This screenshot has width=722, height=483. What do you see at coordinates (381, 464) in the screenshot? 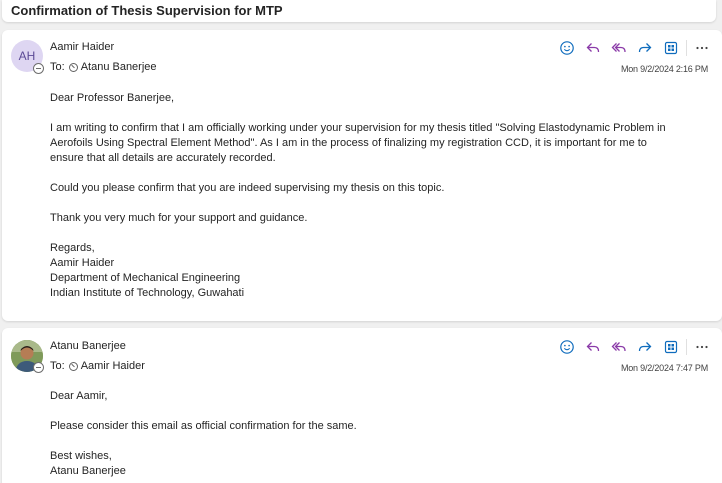
I see `signature: Best wishes, Atanu Banerjee` at bounding box center [381, 464].